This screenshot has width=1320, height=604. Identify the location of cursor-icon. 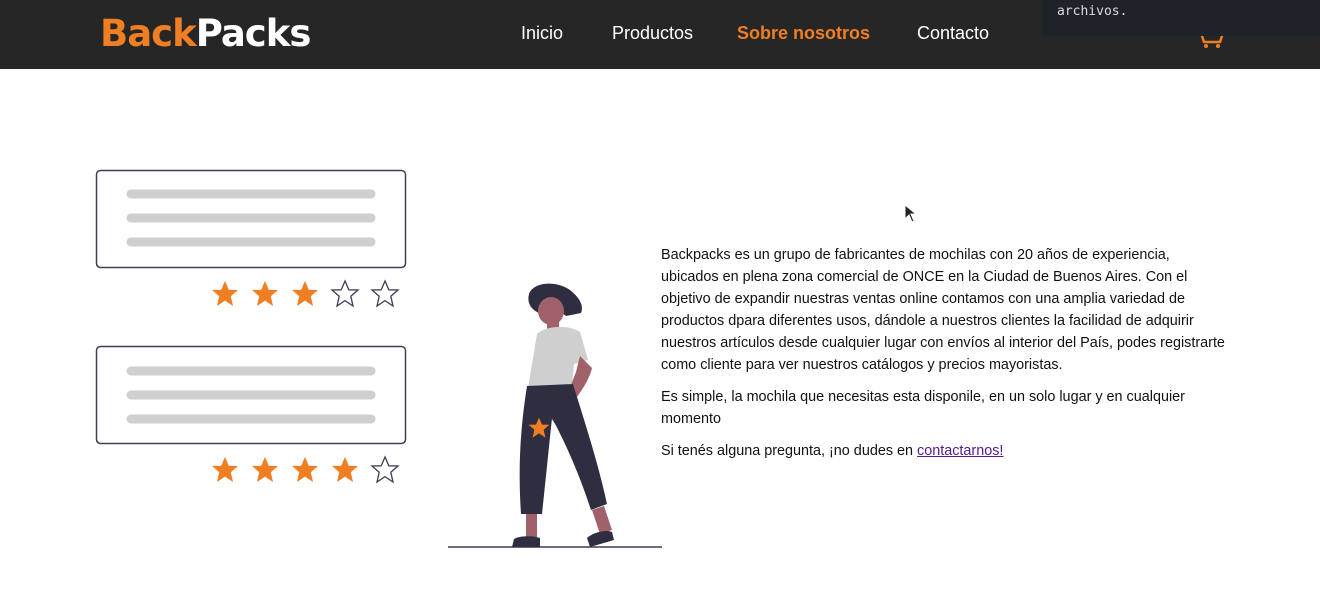
(910, 213).